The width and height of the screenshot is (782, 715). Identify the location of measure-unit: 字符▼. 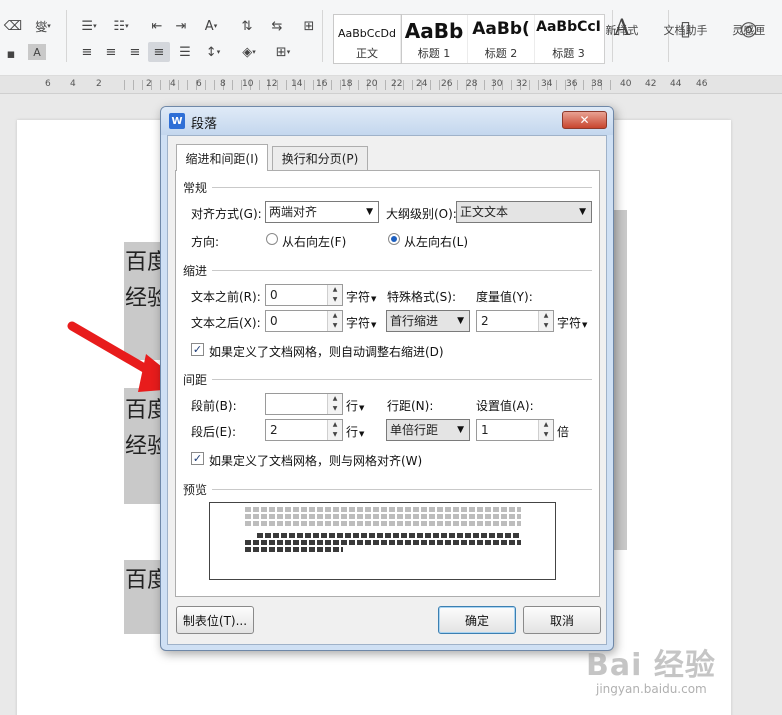
(572, 322).